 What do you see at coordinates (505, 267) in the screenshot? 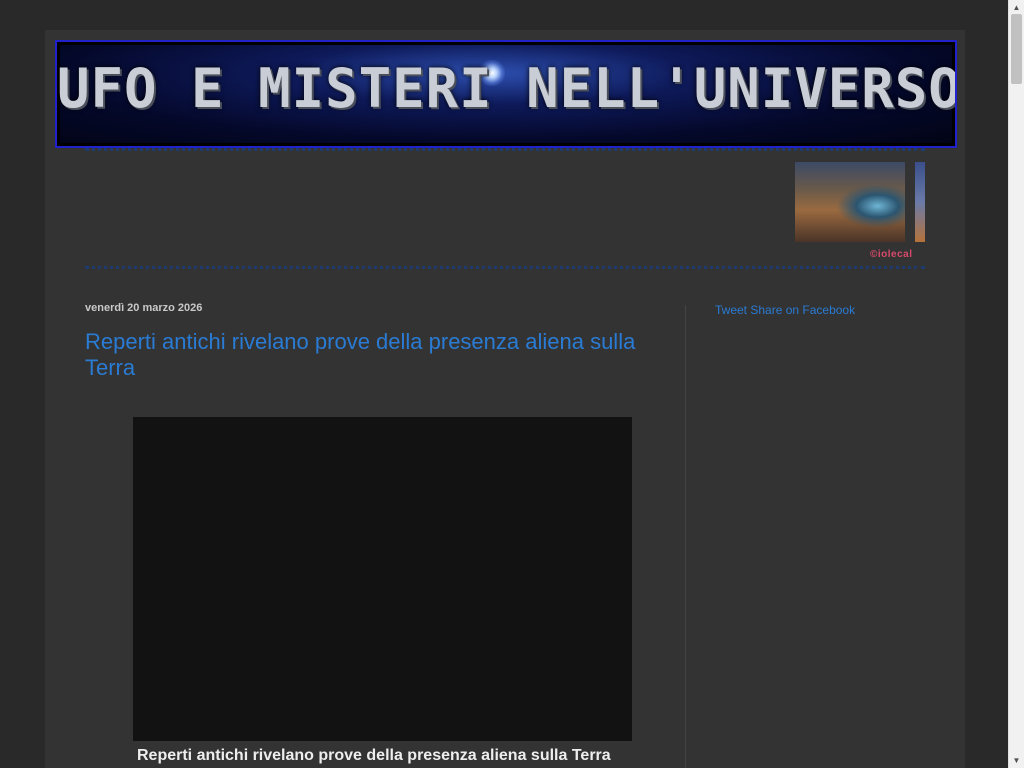
I see `header-divider-bottom` at bounding box center [505, 267].